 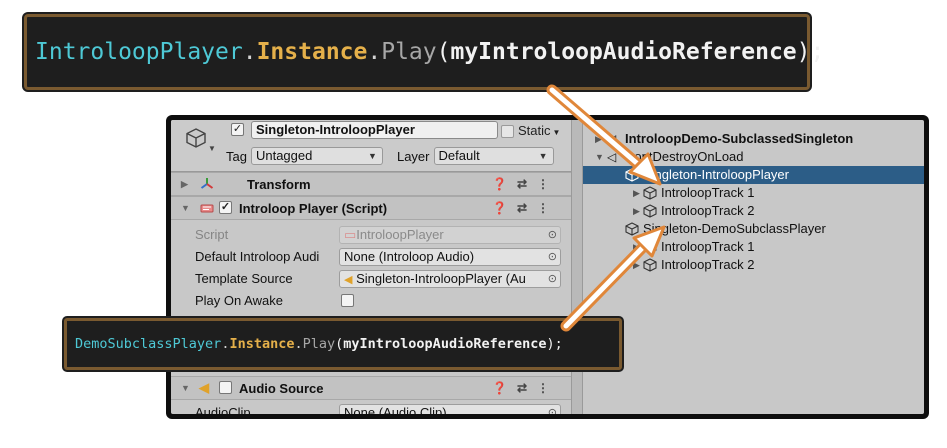 I want to click on property-row-audioclip: AudioClip None (Audio Clip) ⊙, so click(x=371, y=408).